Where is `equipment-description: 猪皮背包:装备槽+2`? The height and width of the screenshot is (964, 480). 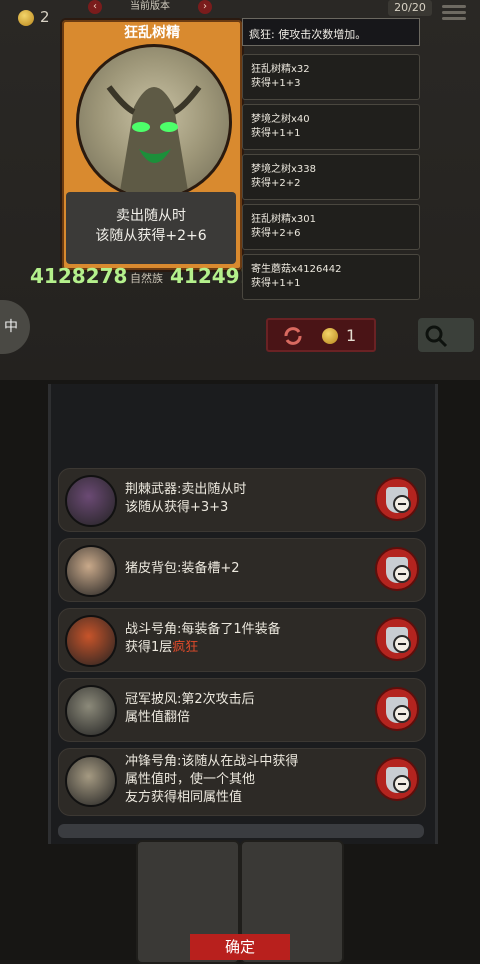
equipment-description: 猪皮背包:装备槽+2 is located at coordinates (245, 569).